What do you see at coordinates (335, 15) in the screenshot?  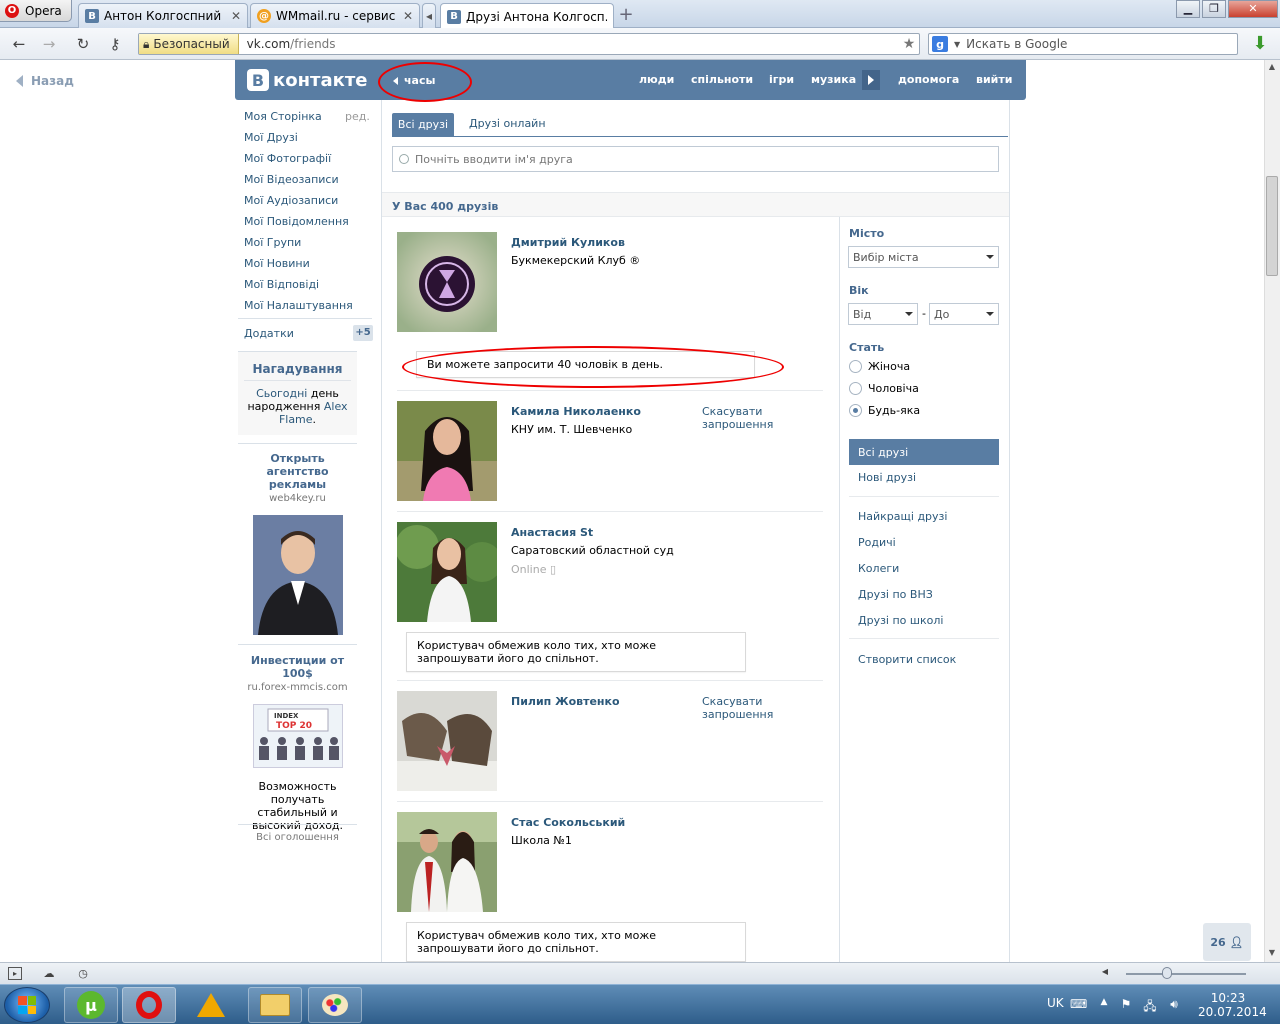 I see `browser-tab-2: @ WMmail.ru - сервис п... ✕` at bounding box center [335, 15].